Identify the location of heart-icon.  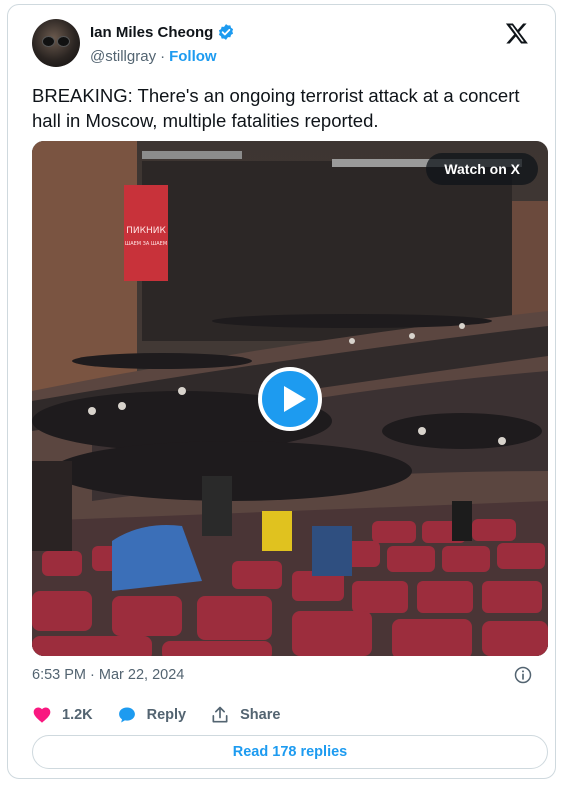
(42, 715).